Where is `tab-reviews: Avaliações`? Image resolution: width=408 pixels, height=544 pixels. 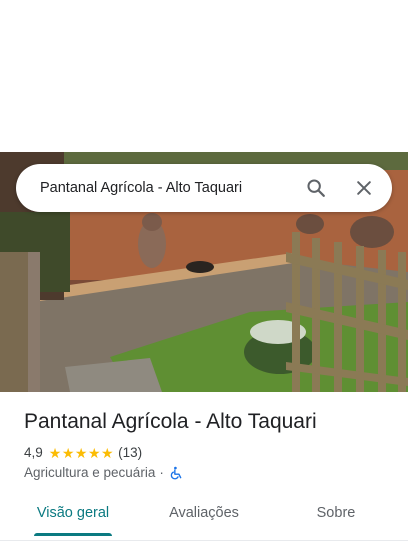 tab-reviews: Avaliações is located at coordinates (204, 512).